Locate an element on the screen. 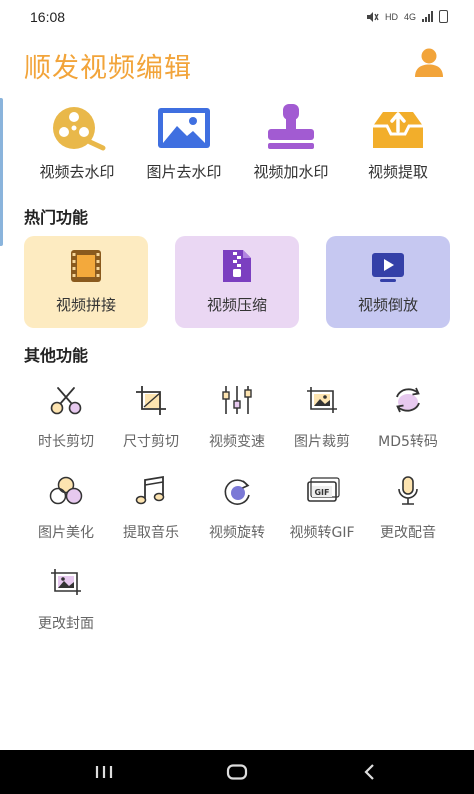  video-compress-card: 视频压缩 is located at coordinates (237, 282).